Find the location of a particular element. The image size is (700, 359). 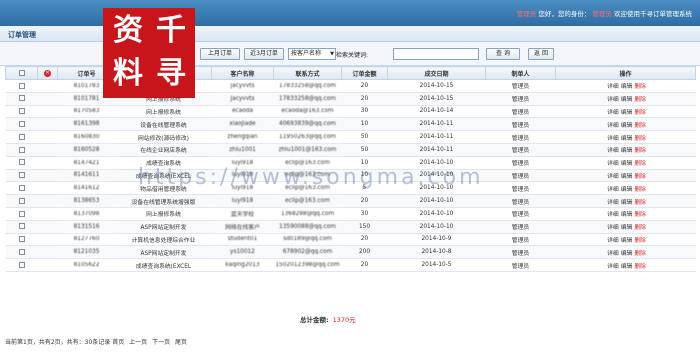

client-name: jacyvvts is located at coordinates (242, 86).